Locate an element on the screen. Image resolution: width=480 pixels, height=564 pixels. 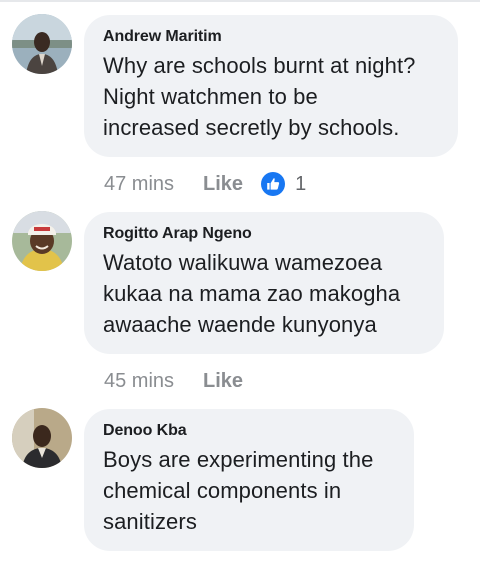
reaction-summary: 1 is located at coordinates (283, 184).